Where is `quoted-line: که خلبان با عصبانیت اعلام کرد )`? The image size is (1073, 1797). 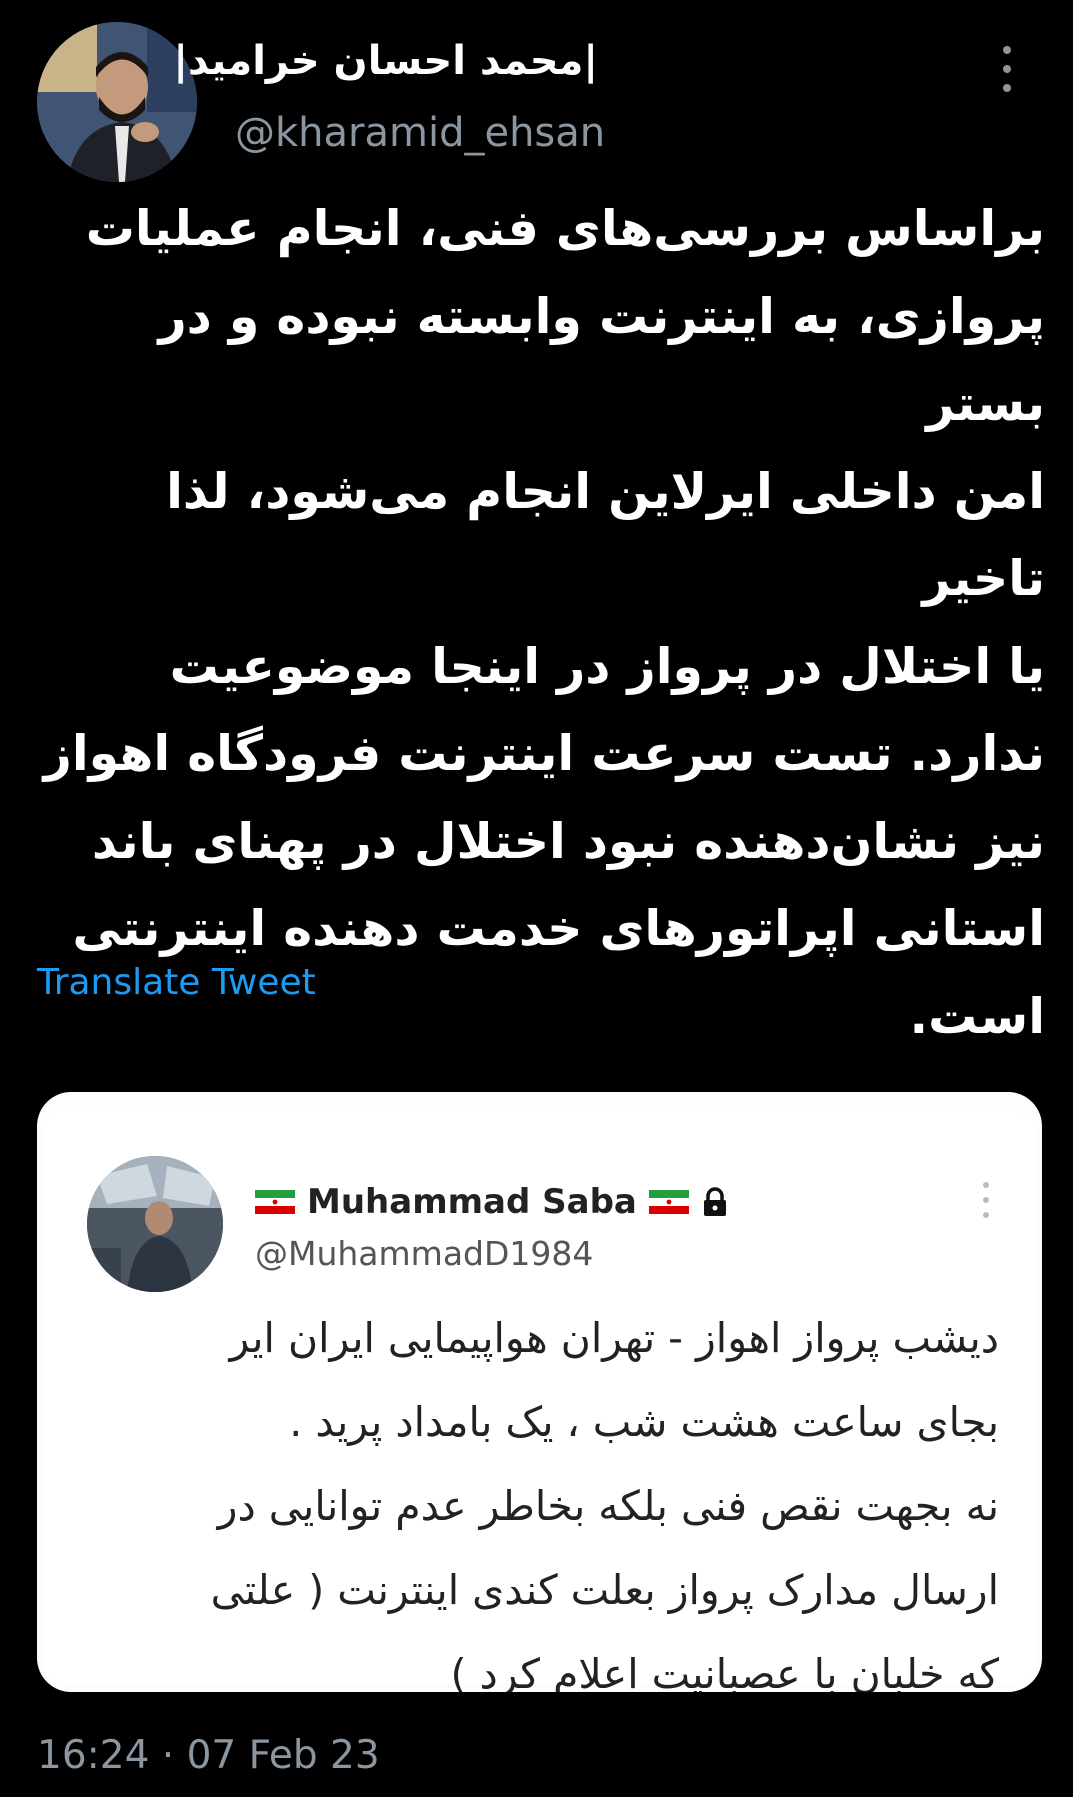 quoted-line: که خلبان با عصبانیت اعلام کرد ) is located at coordinates (724, 1671).